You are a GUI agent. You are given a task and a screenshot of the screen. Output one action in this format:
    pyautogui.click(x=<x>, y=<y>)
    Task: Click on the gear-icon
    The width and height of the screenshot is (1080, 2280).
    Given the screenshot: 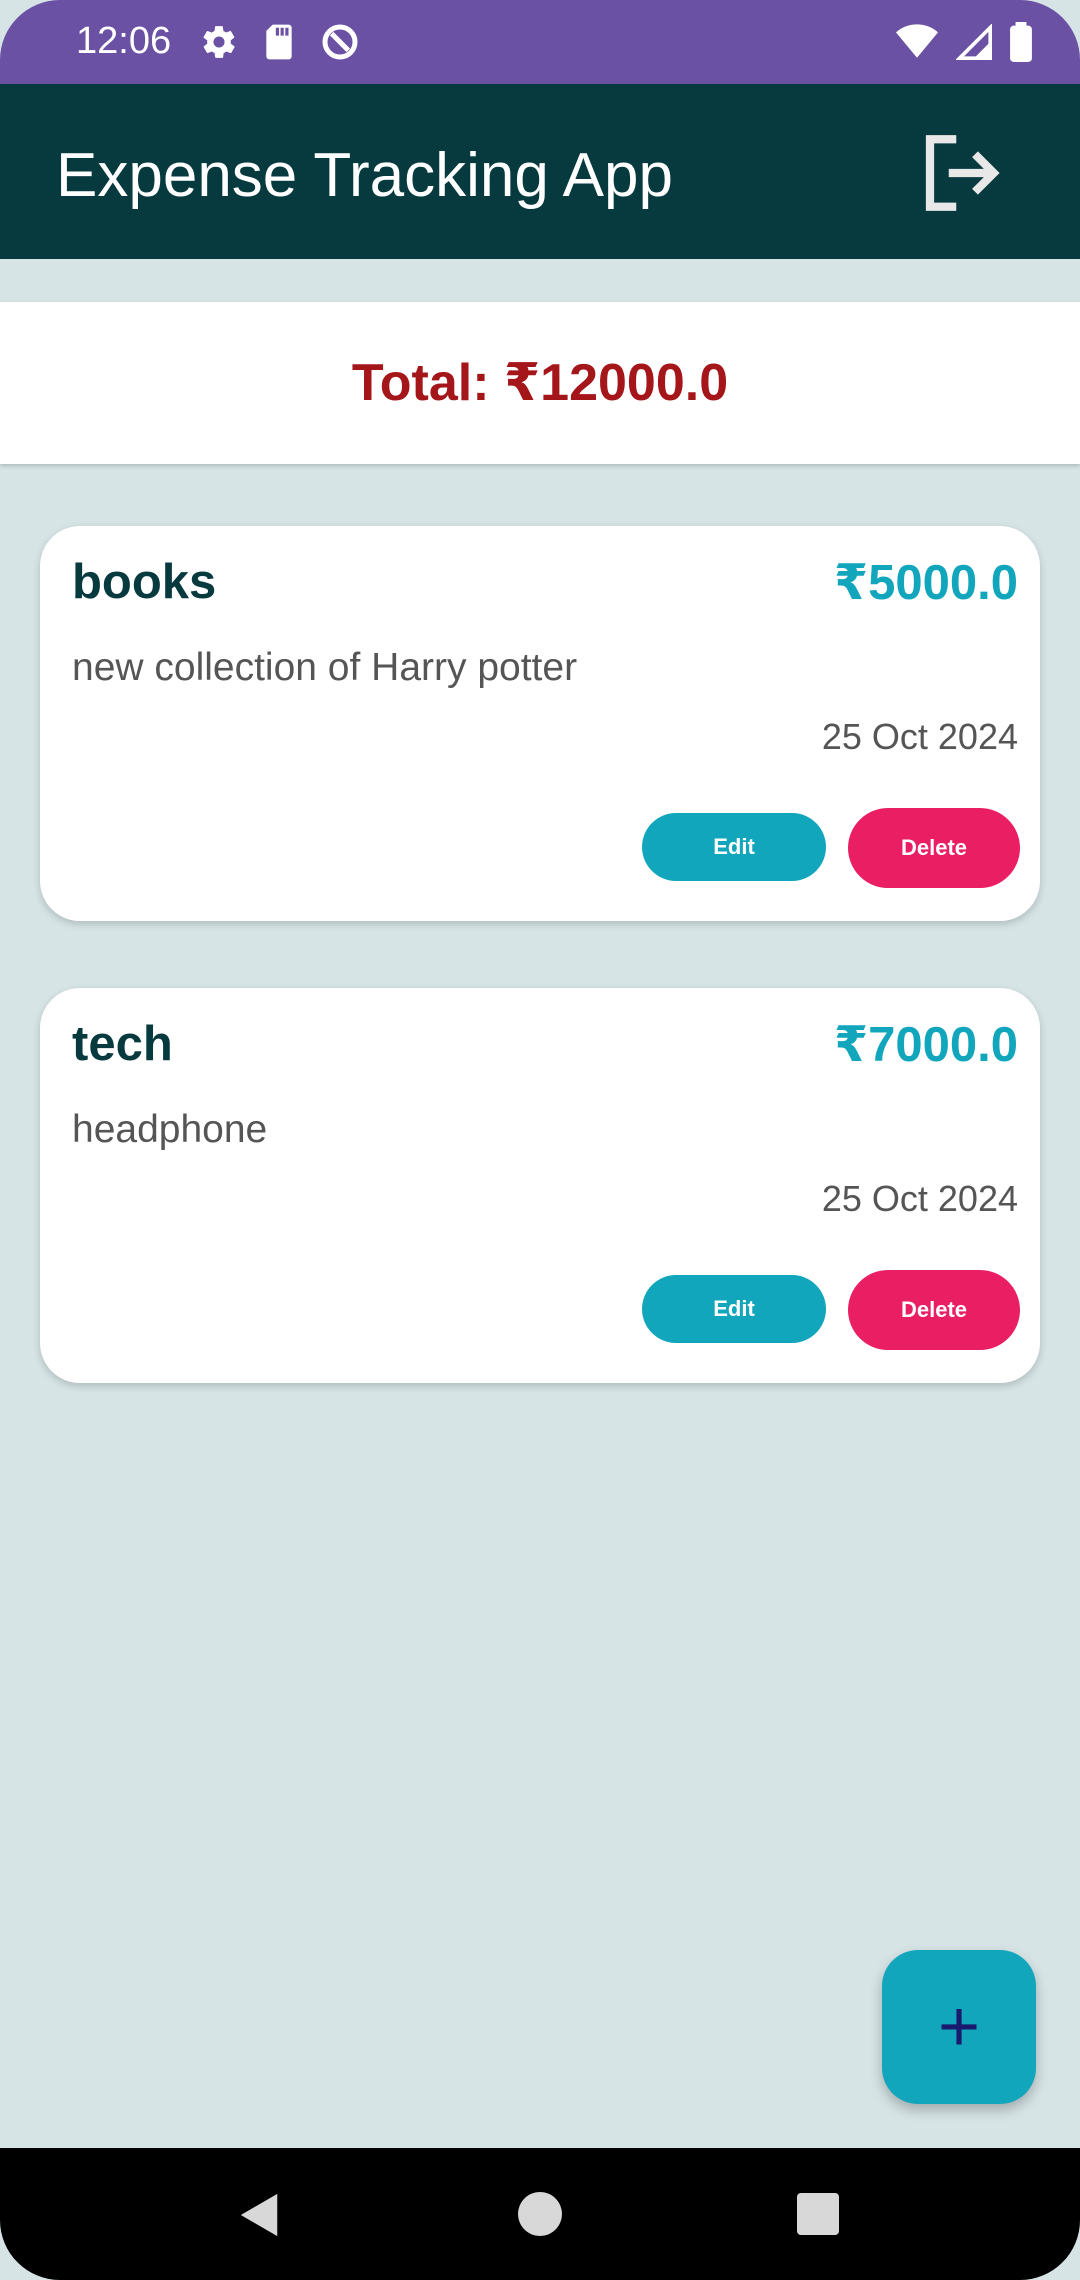 What is the action you would take?
    pyautogui.click(x=219, y=44)
    